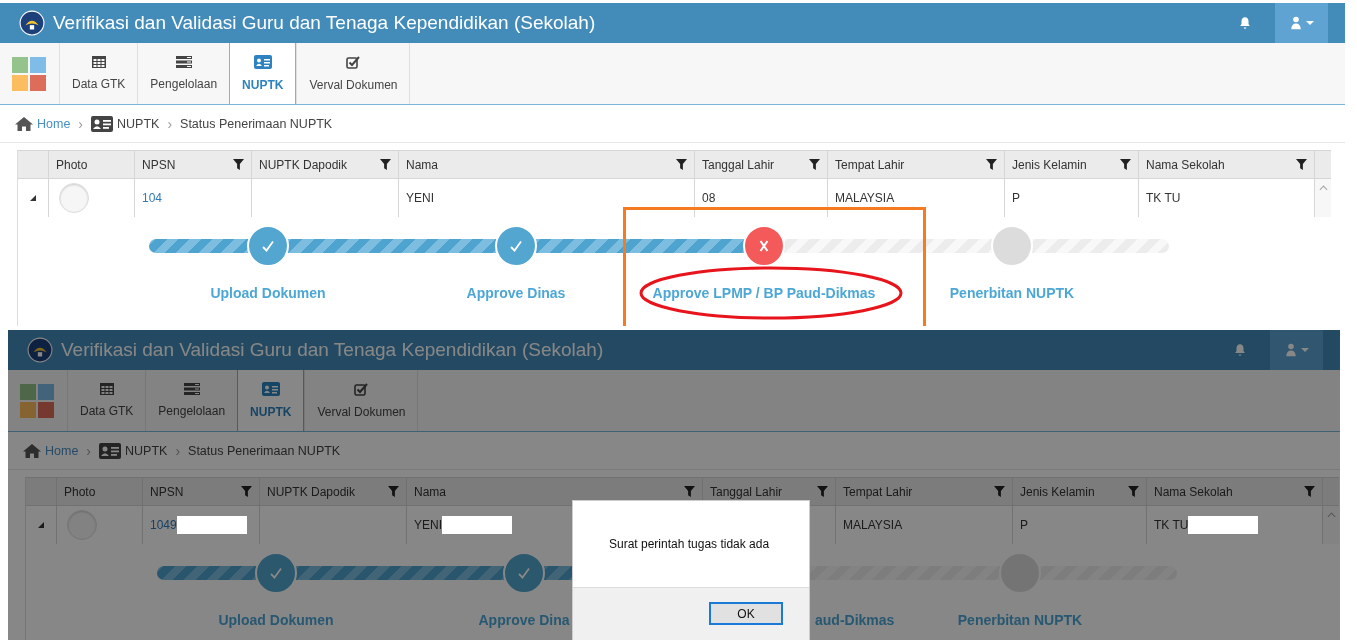 The width and height of the screenshot is (1357, 640). What do you see at coordinates (709, 198) in the screenshot?
I see `table-cell: 08` at bounding box center [709, 198].